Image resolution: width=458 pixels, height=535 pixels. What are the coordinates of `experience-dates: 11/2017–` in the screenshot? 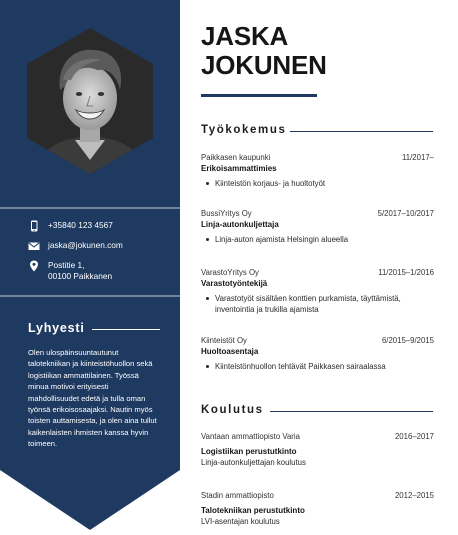 It's located at (418, 157).